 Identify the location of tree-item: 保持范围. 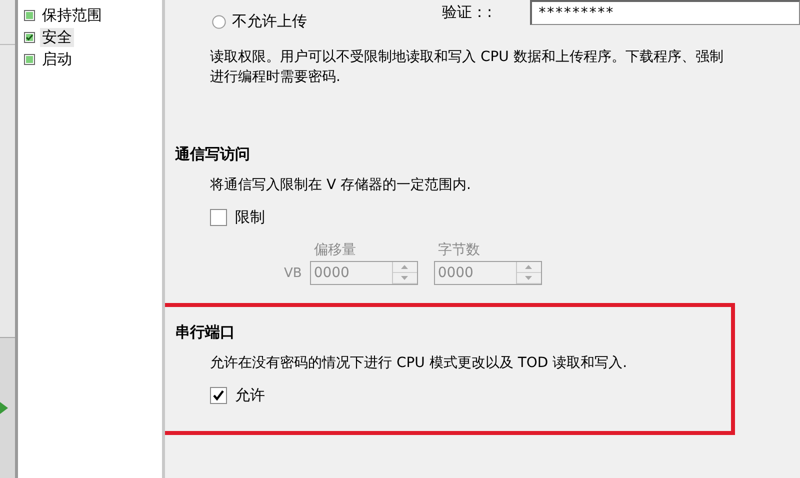
(72, 15).